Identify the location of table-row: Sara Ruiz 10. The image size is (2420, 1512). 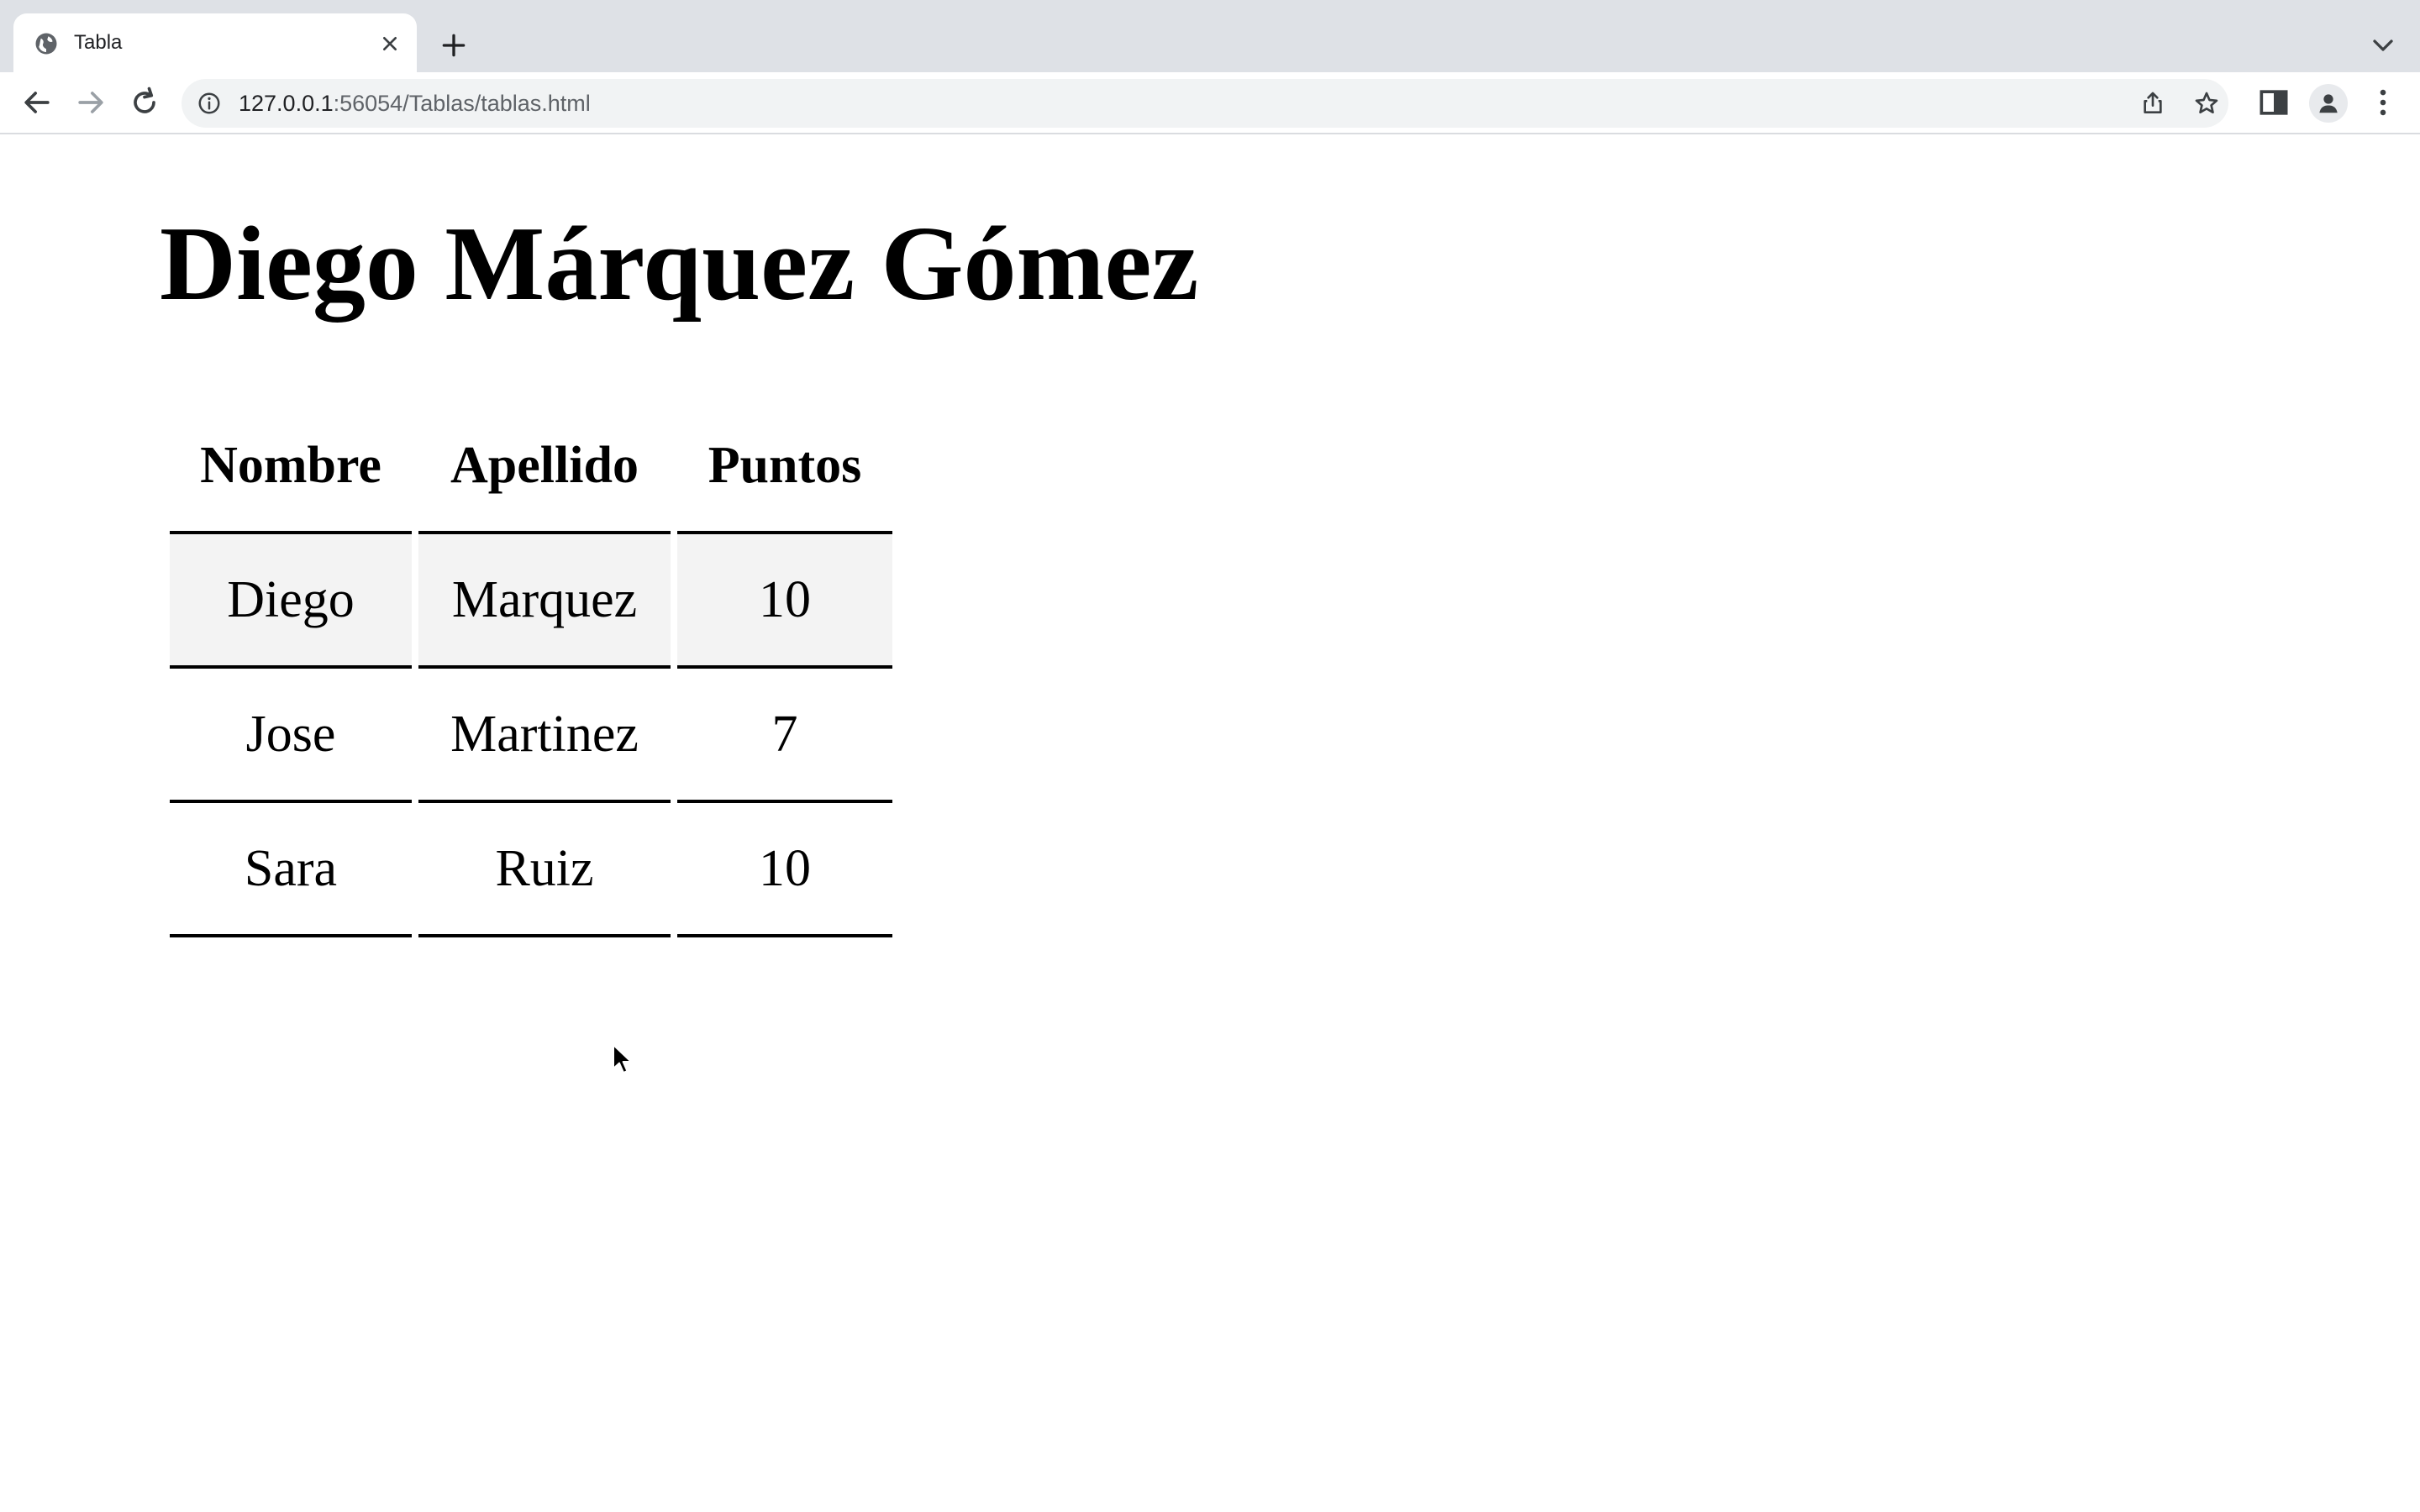
(531, 870).